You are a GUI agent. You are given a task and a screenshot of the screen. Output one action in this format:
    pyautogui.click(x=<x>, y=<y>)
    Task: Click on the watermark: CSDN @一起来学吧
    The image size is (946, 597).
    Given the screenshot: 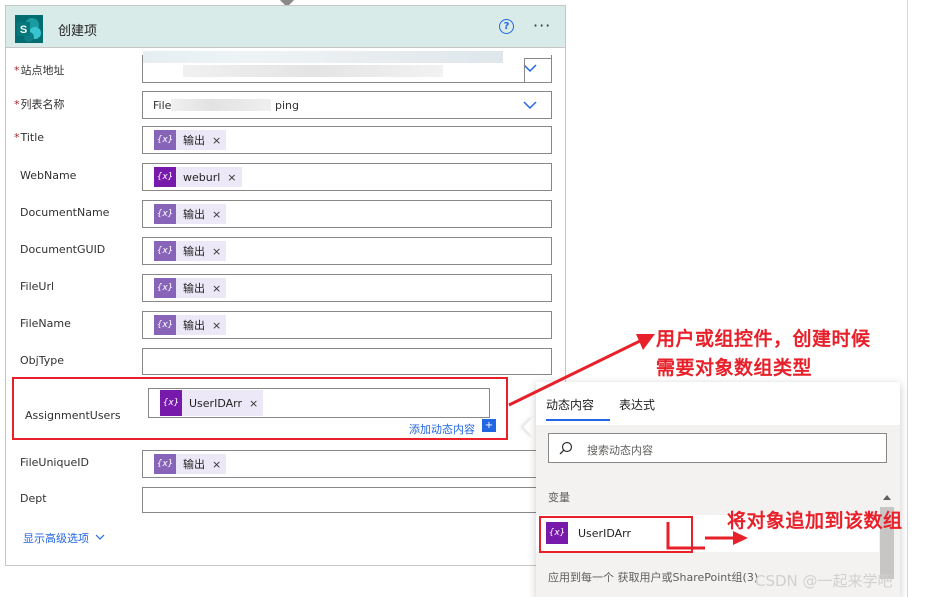 What is the action you would take?
    pyautogui.click(x=824, y=581)
    